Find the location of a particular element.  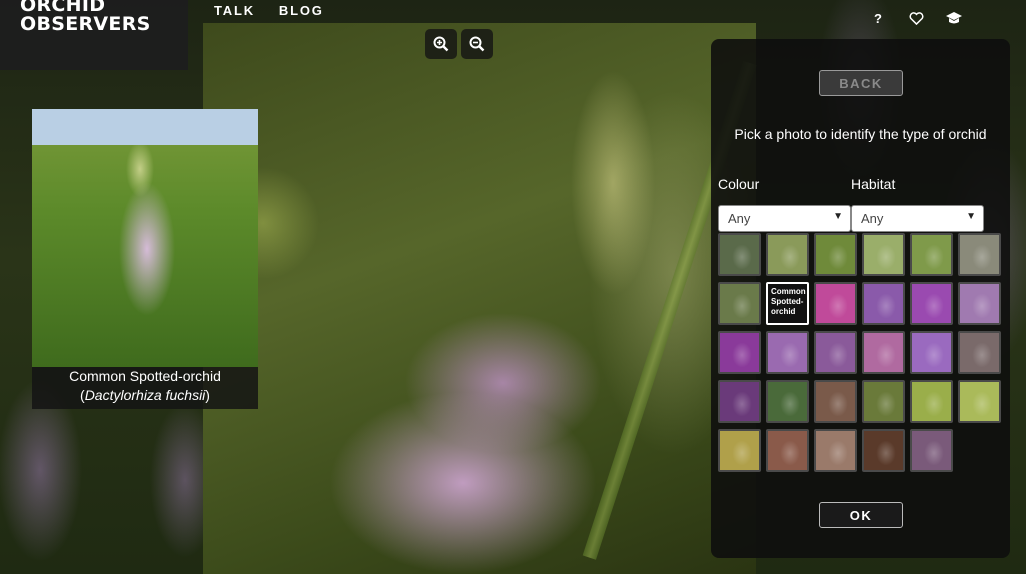

colour-select-value: Any is located at coordinates (739, 218).